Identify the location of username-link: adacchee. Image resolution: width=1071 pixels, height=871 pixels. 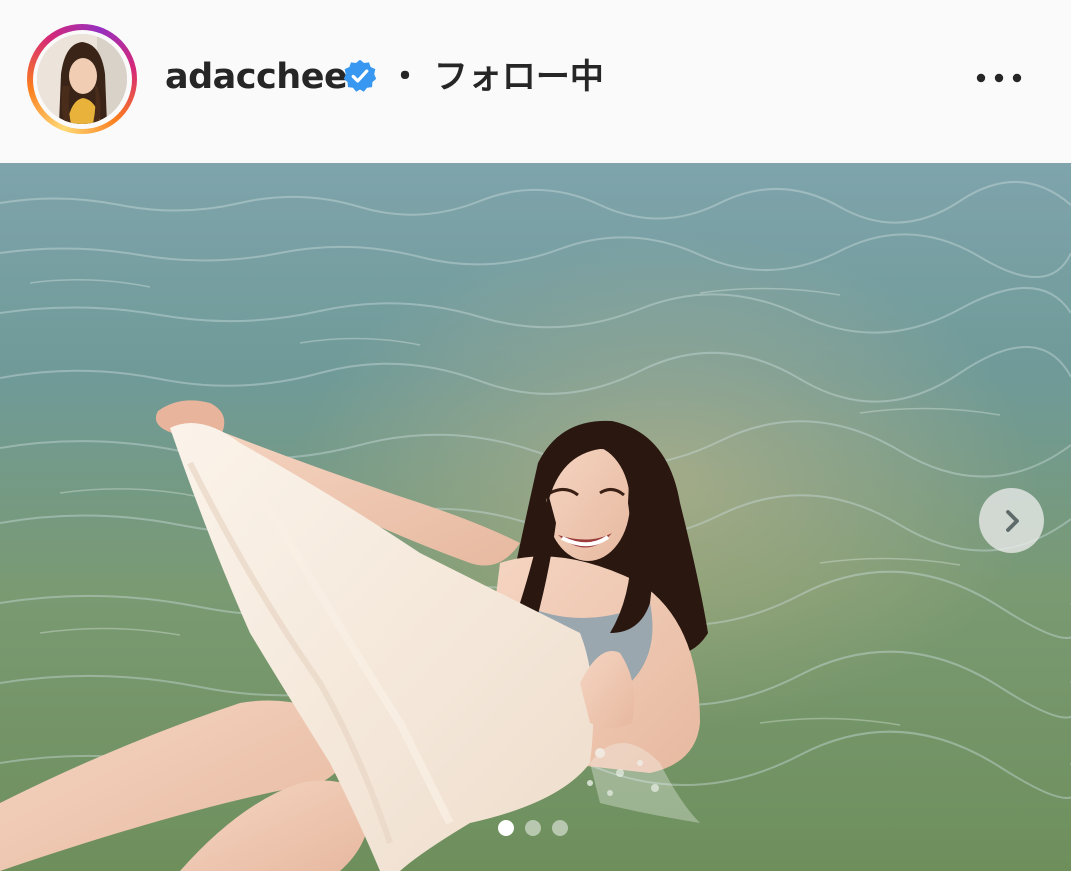
(256, 77).